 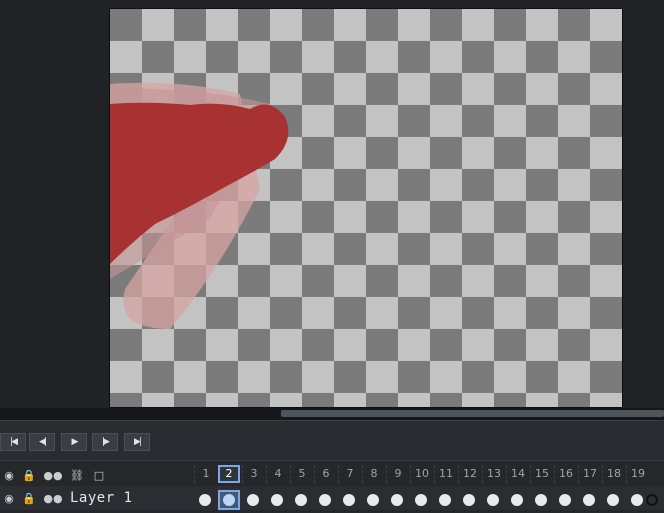 I want to click on frame-number-2: 2, so click(x=229, y=474).